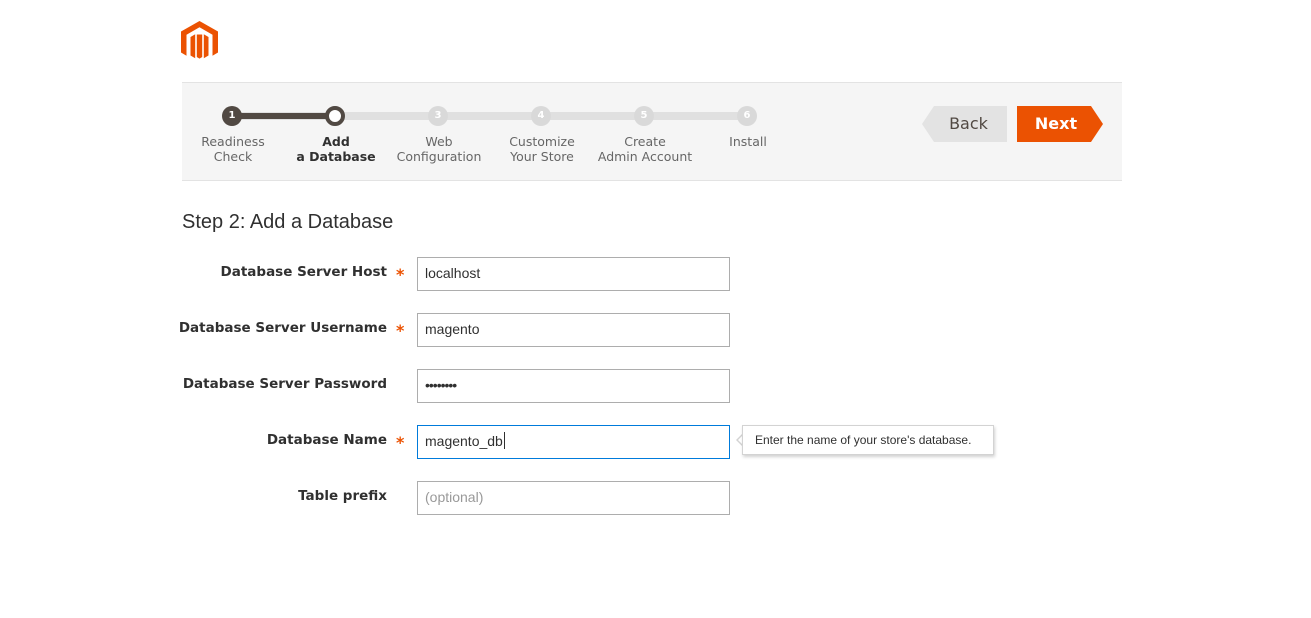 The image size is (1311, 618). I want to click on form-row-db-host: Database Server Host * localhost, so click(597, 274).